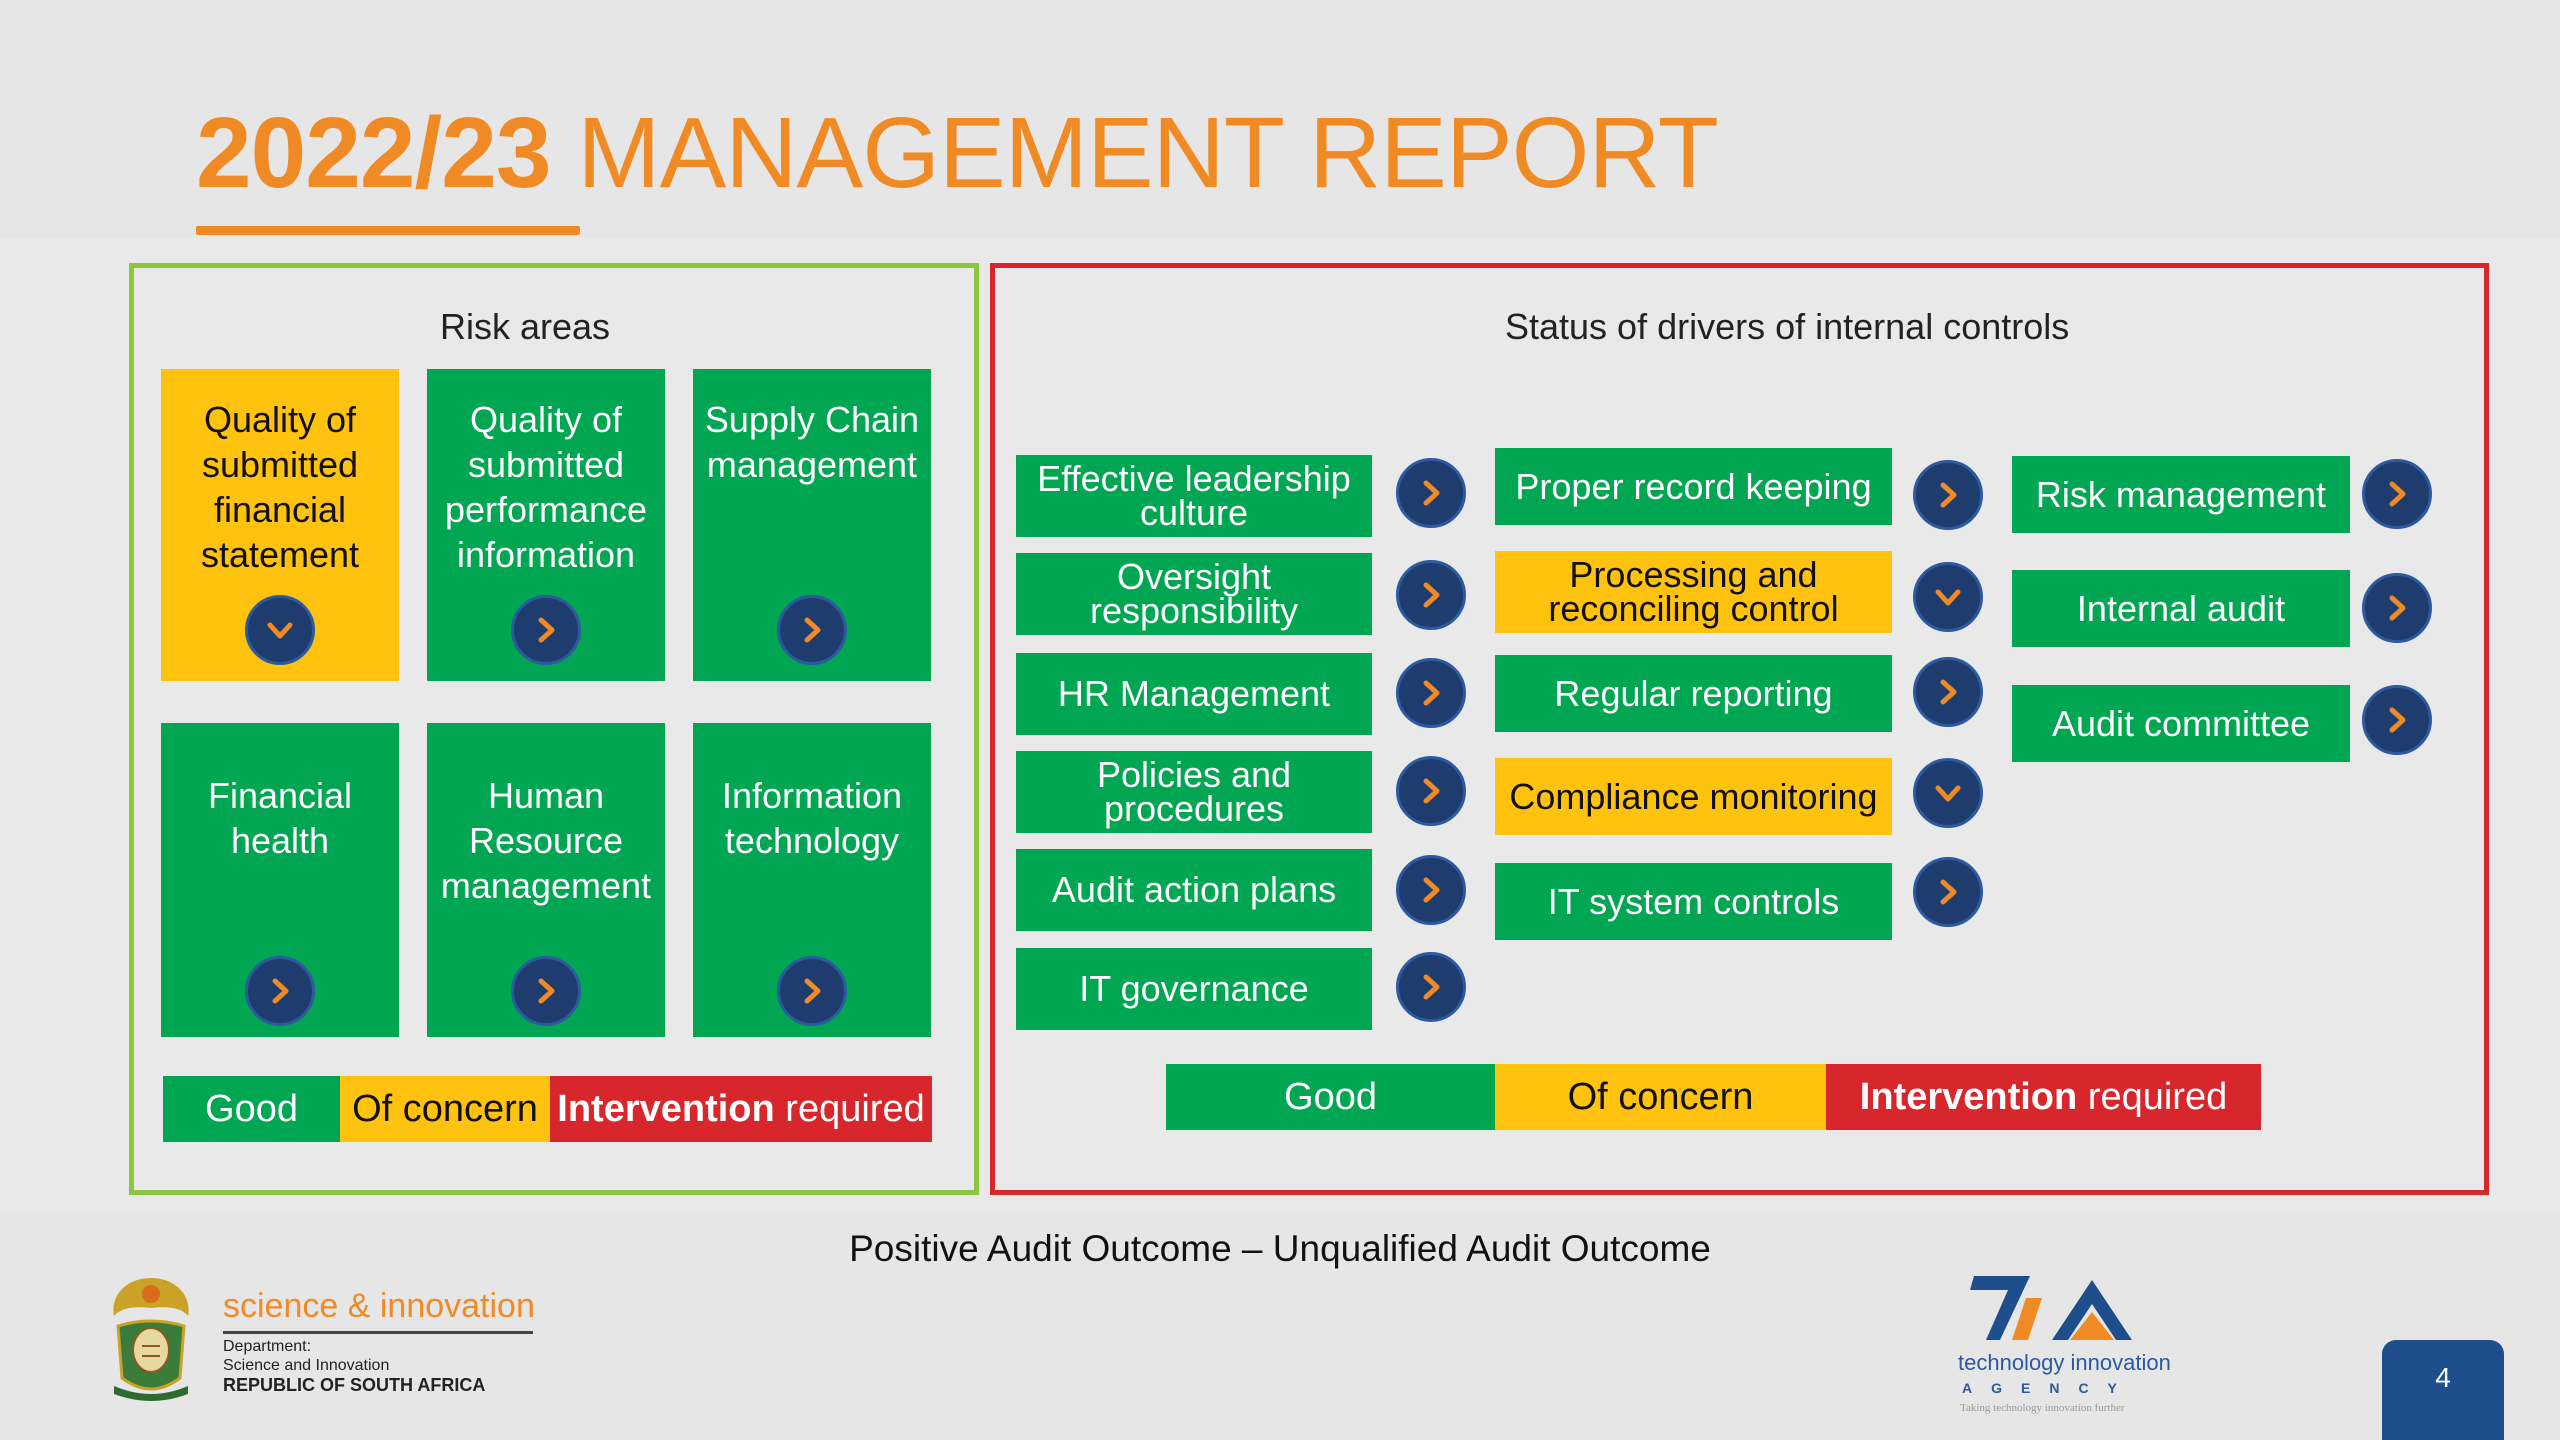 This screenshot has width=2560, height=1440. What do you see at coordinates (373, 153) in the screenshot?
I see `title-year: 2022/23` at bounding box center [373, 153].